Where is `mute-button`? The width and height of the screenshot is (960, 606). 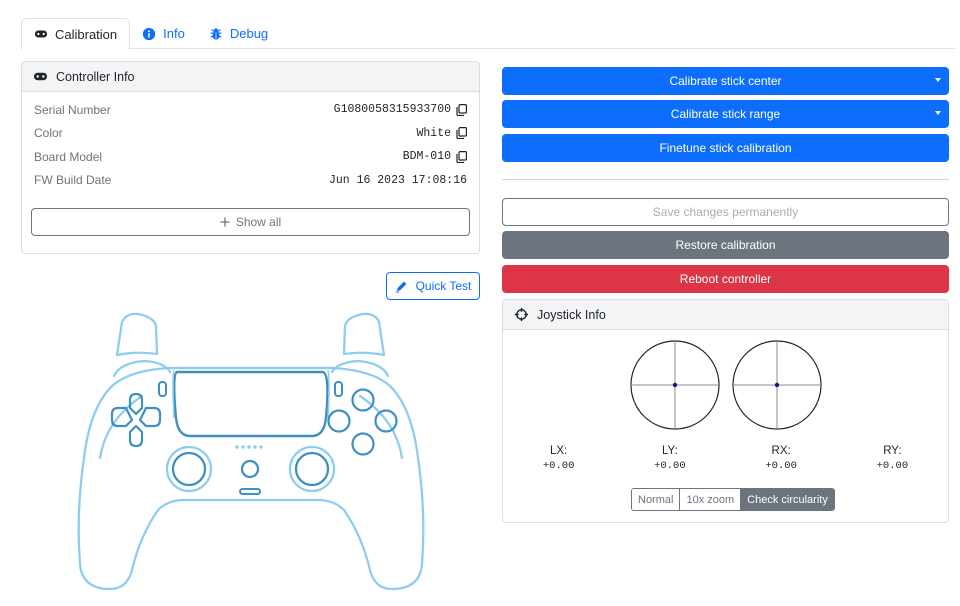 mute-button is located at coordinates (250, 491).